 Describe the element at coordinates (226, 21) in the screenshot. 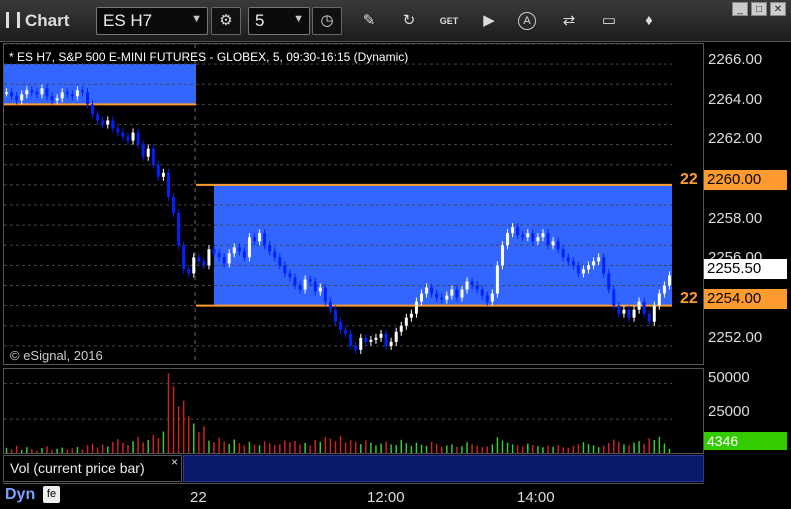

I see `settings-icon: ⚙` at that location.